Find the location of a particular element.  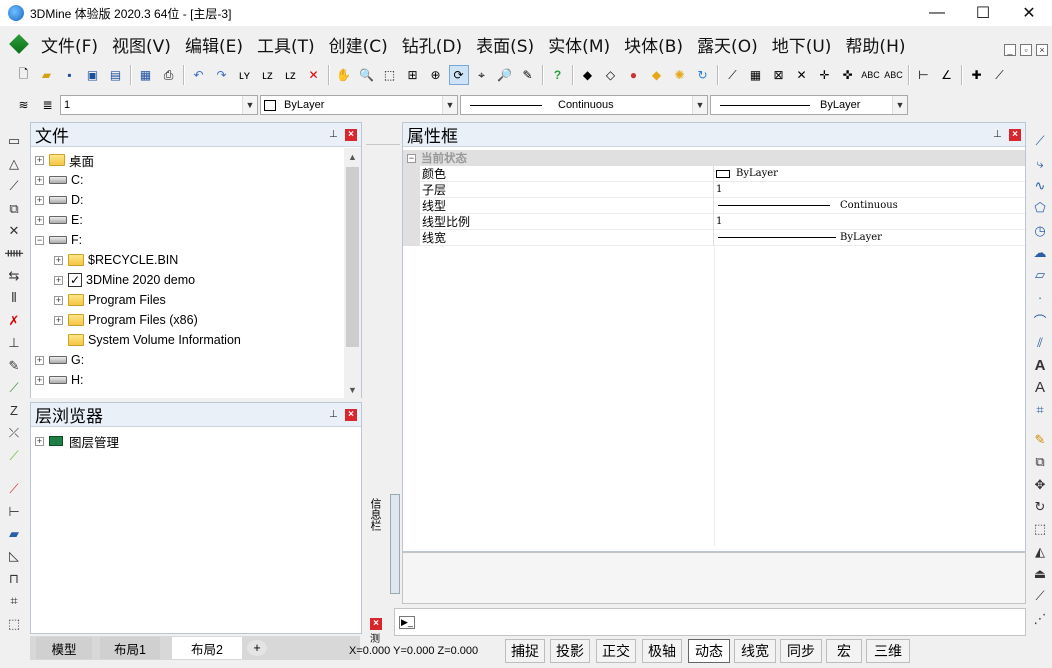

pin-icon: ⊥ is located at coordinates (334, 415).